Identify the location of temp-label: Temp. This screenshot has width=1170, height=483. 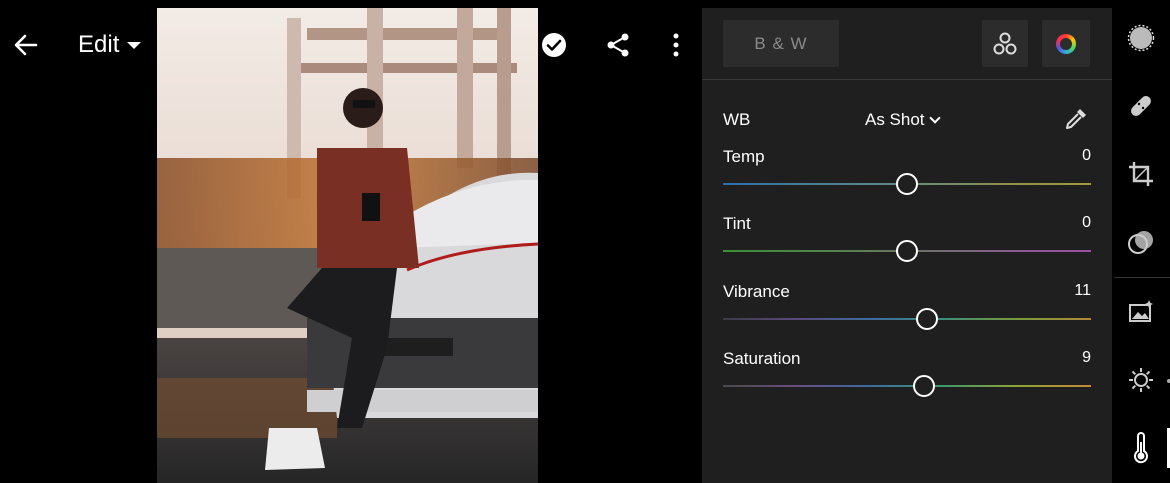
(744, 156).